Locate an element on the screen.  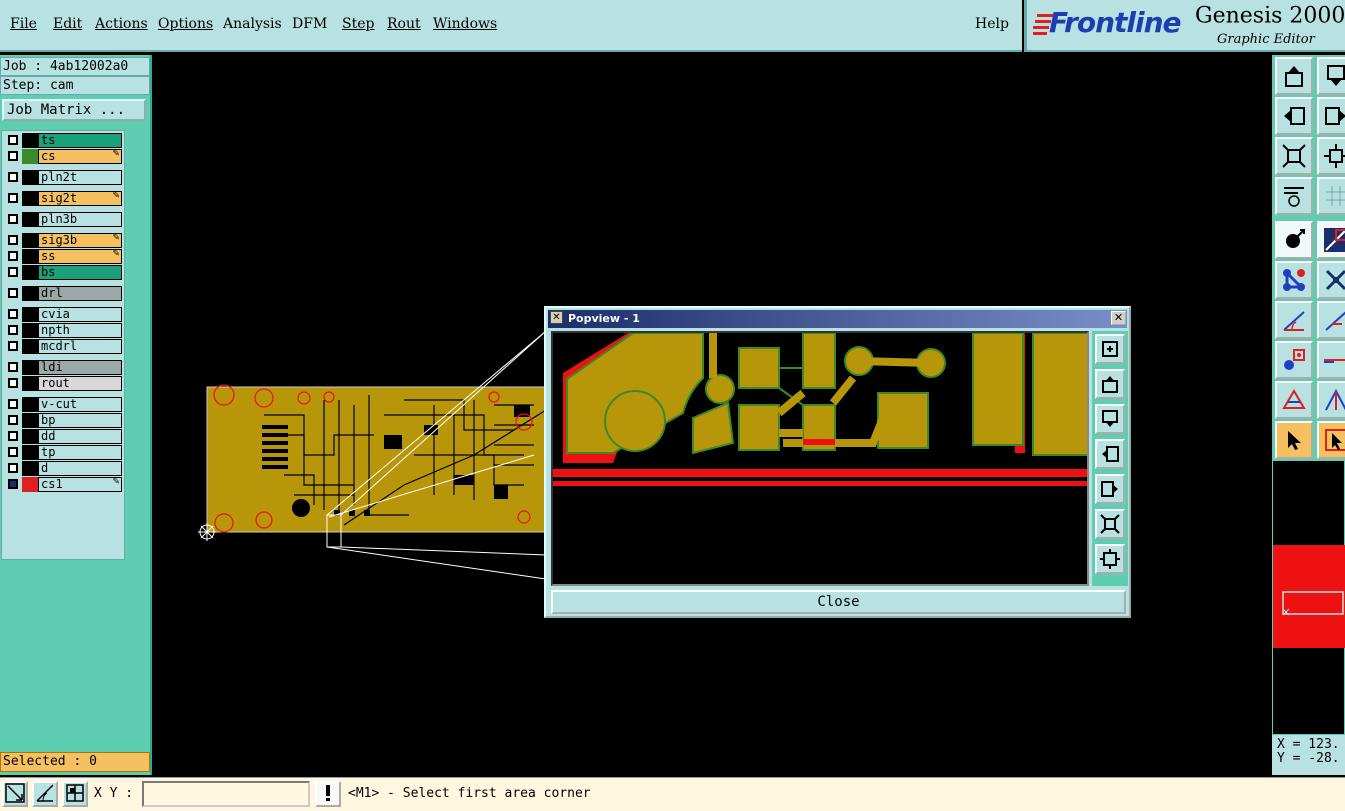
snap-diagonal-icon is located at coordinates (15, 793).